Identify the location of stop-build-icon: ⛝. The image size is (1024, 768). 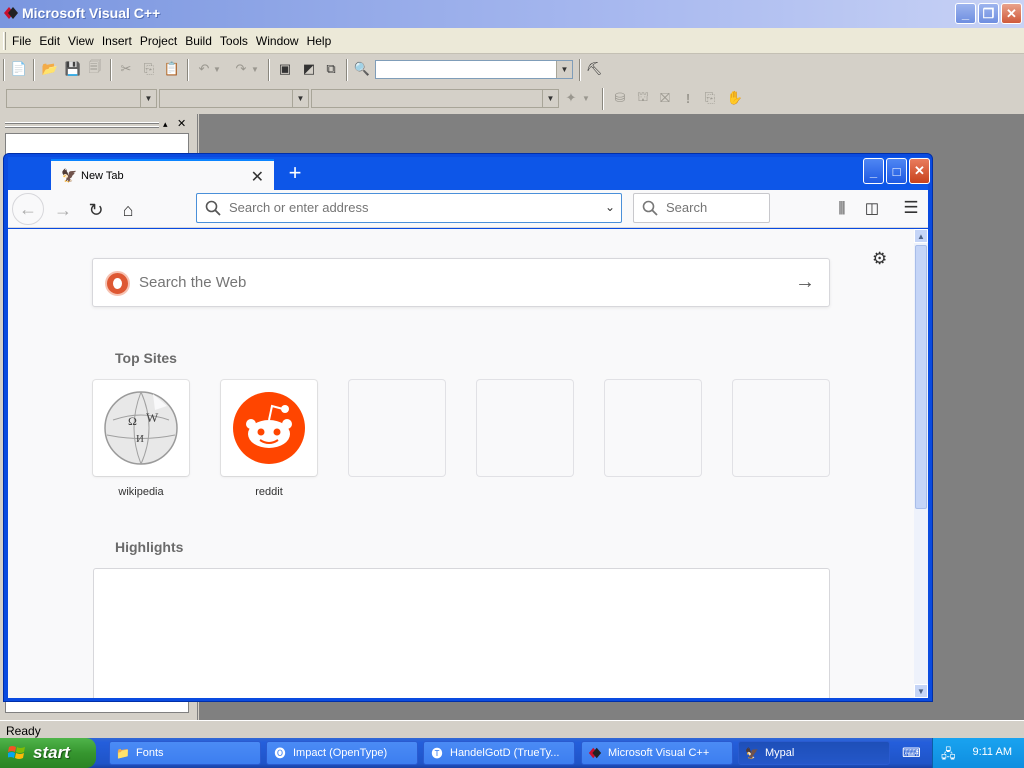
(665, 98).